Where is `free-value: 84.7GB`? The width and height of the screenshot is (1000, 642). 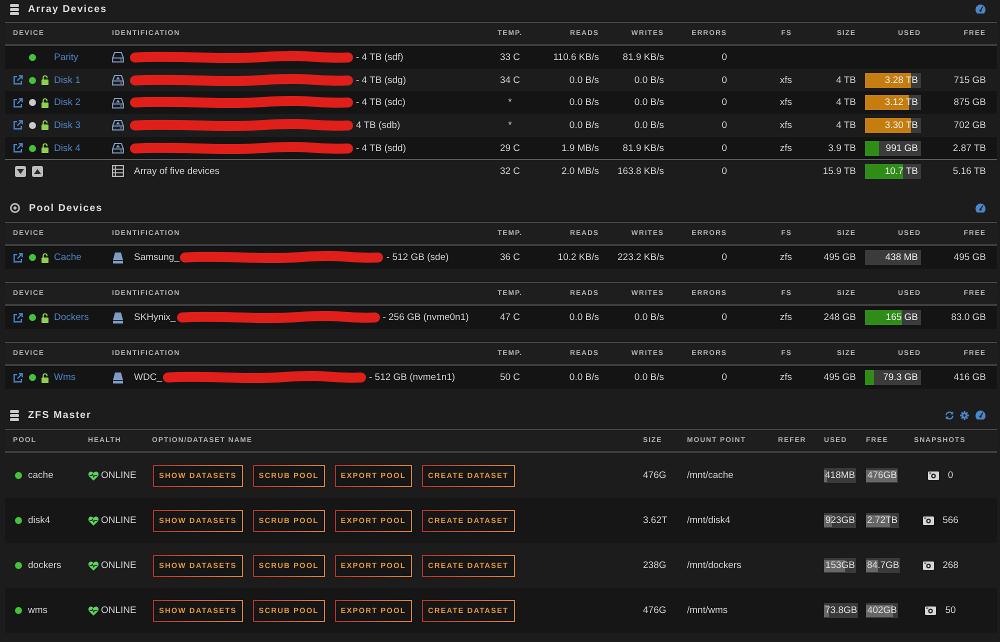 free-value: 84.7GB is located at coordinates (883, 566).